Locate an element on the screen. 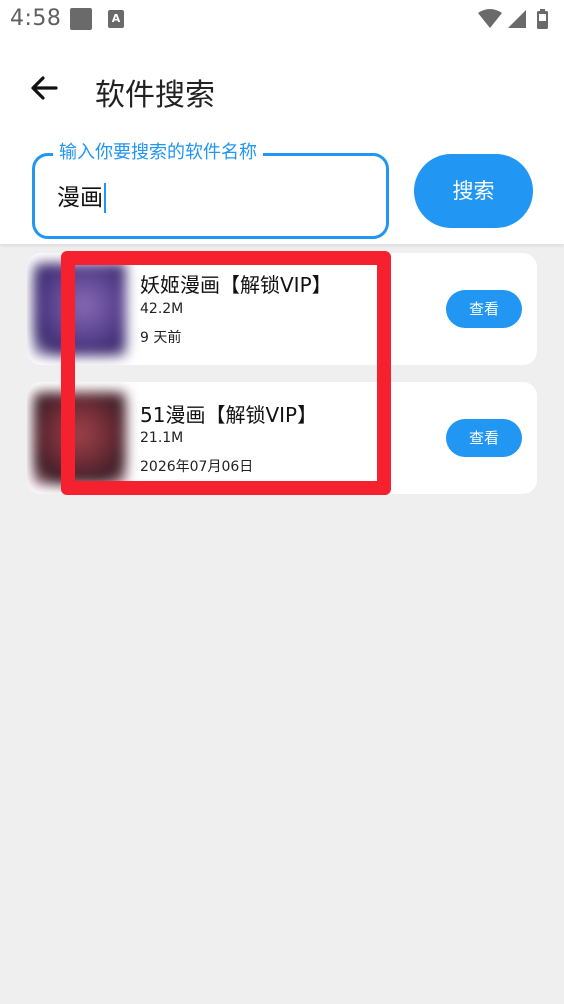 The width and height of the screenshot is (564, 1004). app-size: 42.2M is located at coordinates (162, 309).